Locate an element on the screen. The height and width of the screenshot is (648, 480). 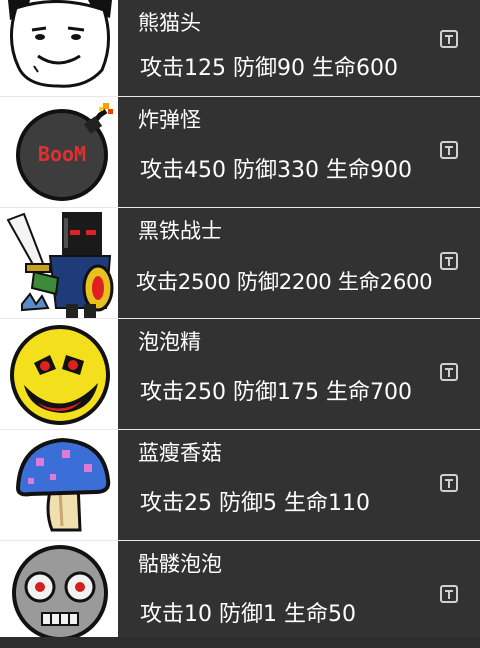
monster-avatar: BooM is located at coordinates (59, 152).